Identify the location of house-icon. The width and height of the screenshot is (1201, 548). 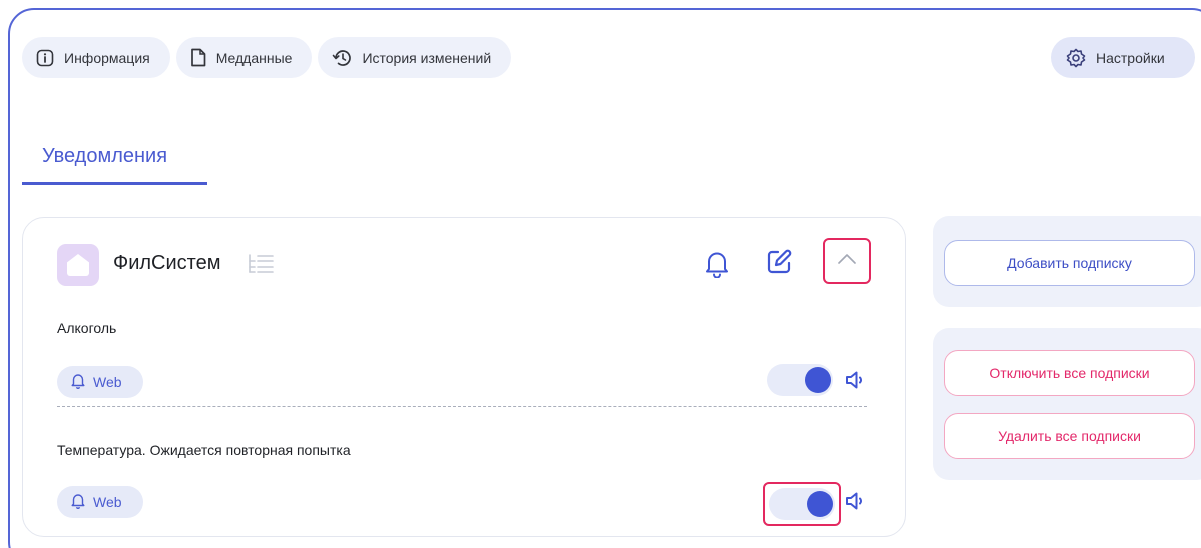
(78, 265).